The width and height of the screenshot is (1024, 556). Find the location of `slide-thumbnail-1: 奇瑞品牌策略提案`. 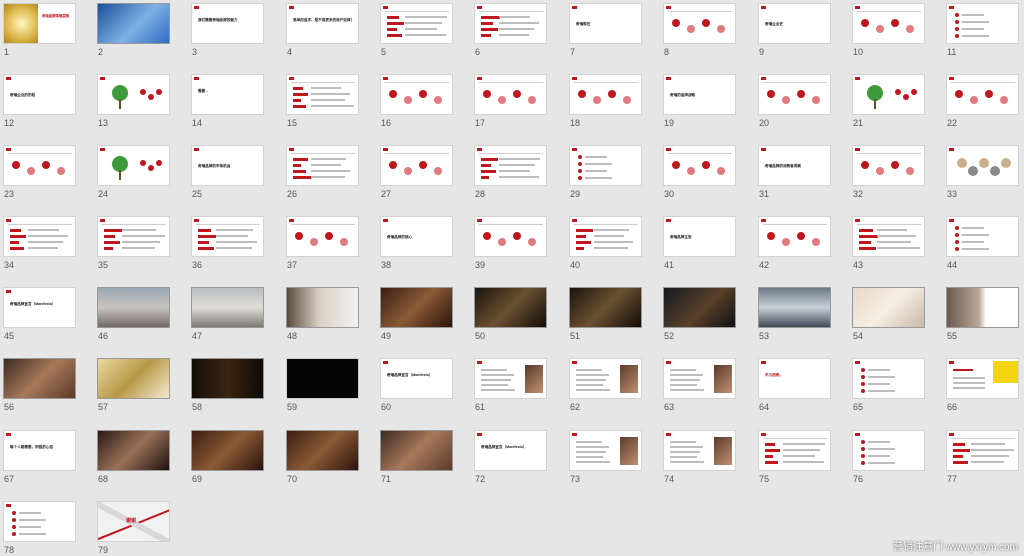

slide-thumbnail-1: 奇瑞品牌策略提案 is located at coordinates (39, 23).